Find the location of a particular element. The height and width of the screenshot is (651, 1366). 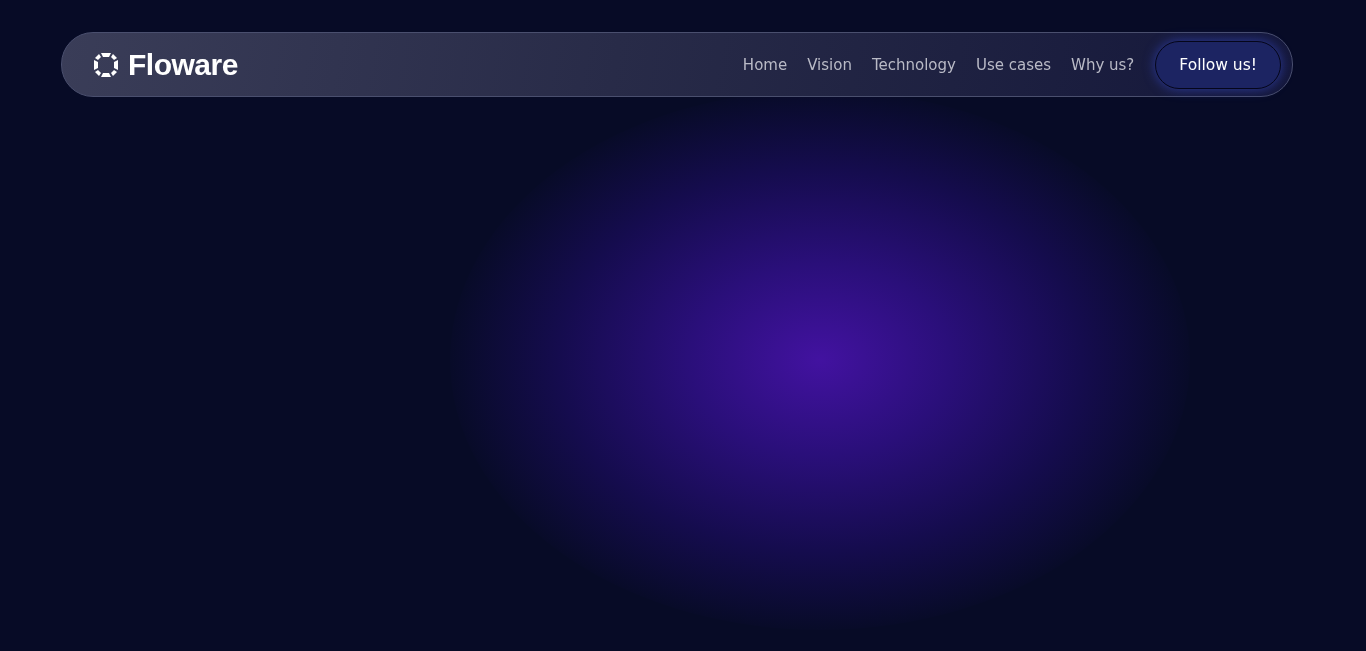

nav-link: Why us? is located at coordinates (1103, 64).